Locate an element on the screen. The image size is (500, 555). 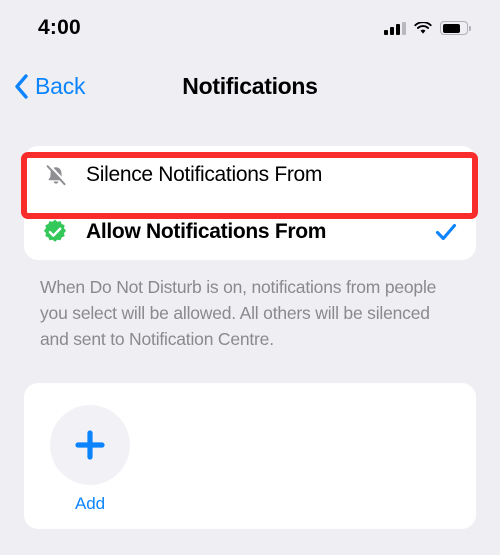
plus-icon is located at coordinates (90, 445).